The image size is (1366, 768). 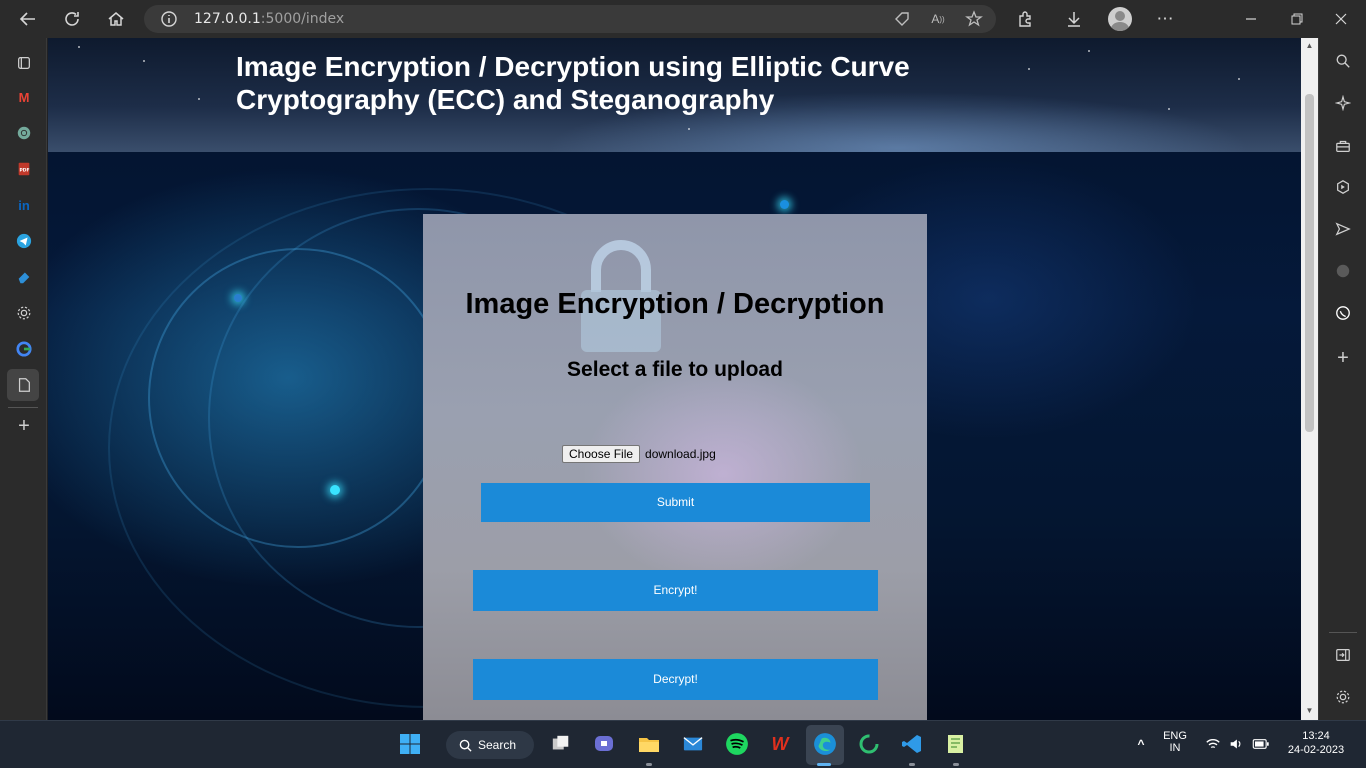 I want to click on clock: 13:24 24-02-2023, so click(x=1316, y=743).